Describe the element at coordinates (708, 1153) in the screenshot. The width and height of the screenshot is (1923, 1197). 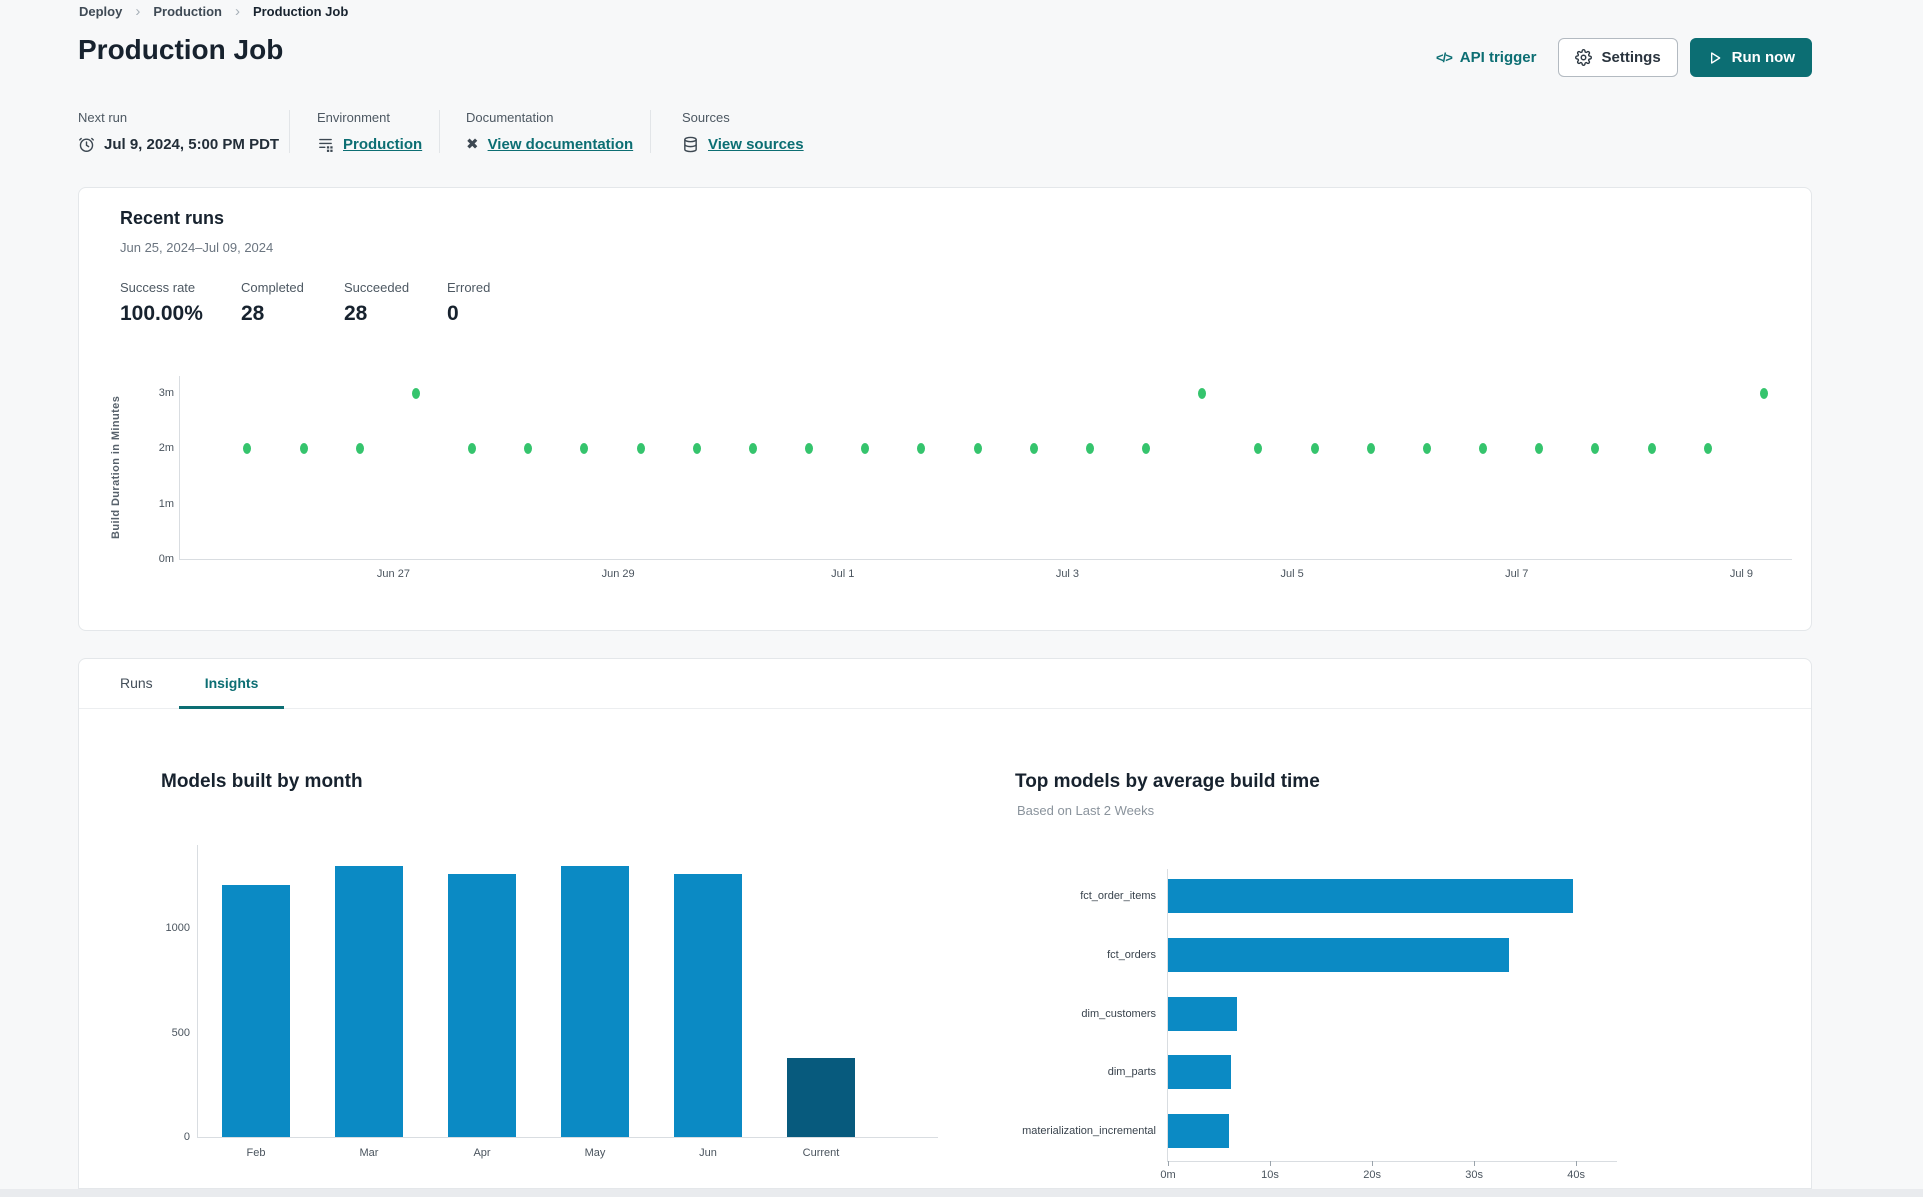
I see `month-x-tick-label: Jun` at that location.